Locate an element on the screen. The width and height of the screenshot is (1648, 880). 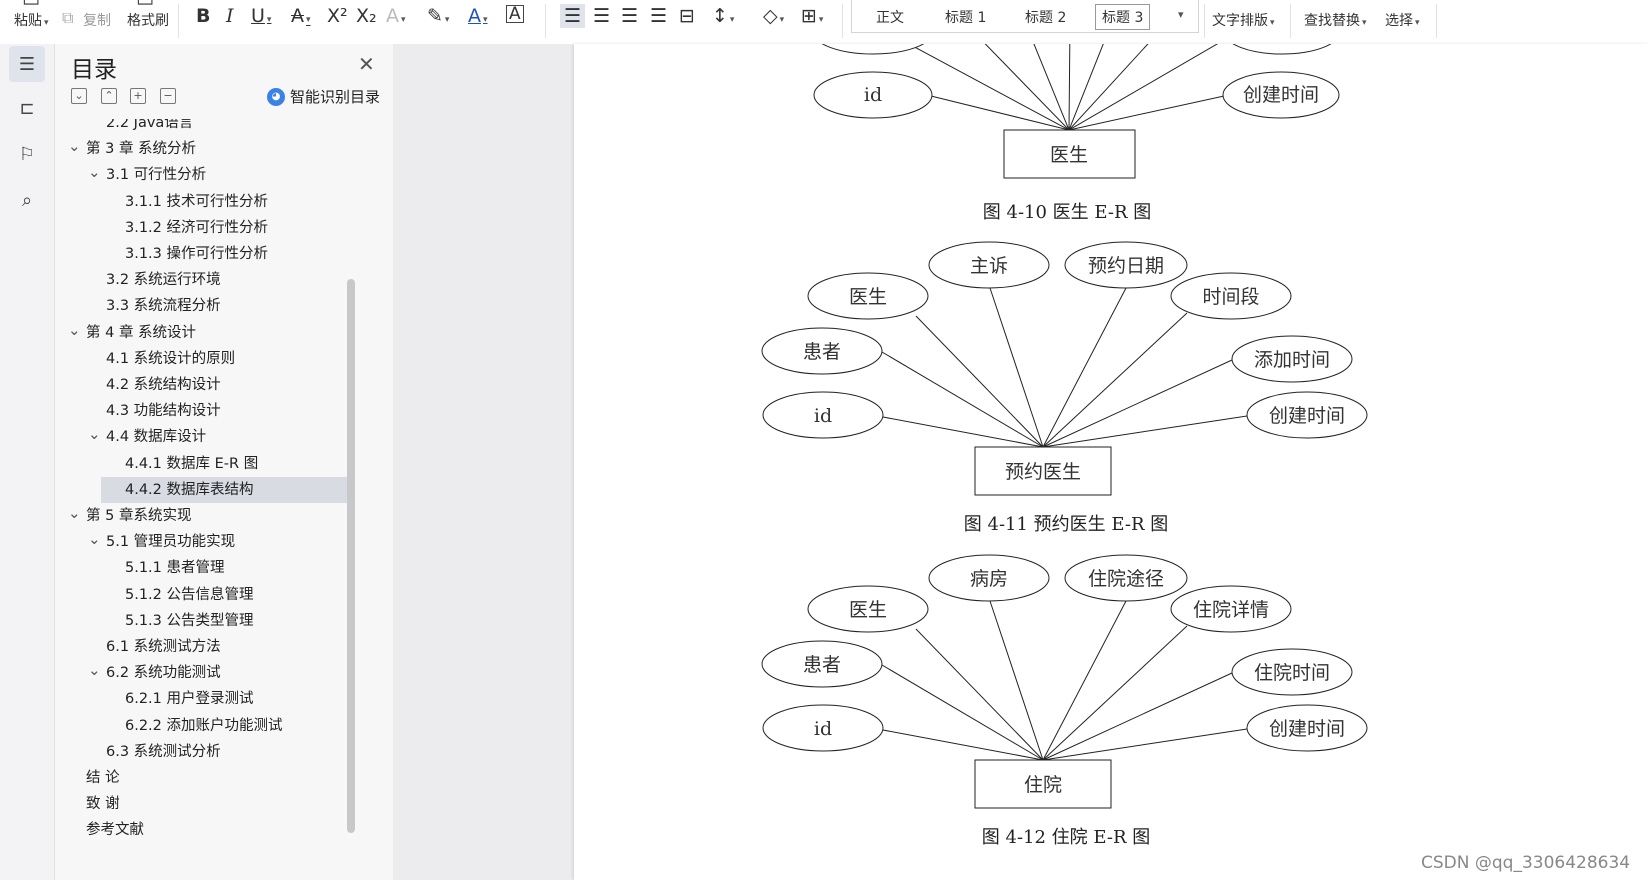
text-effect-icon: A ▾ is located at coordinates (396, 18).